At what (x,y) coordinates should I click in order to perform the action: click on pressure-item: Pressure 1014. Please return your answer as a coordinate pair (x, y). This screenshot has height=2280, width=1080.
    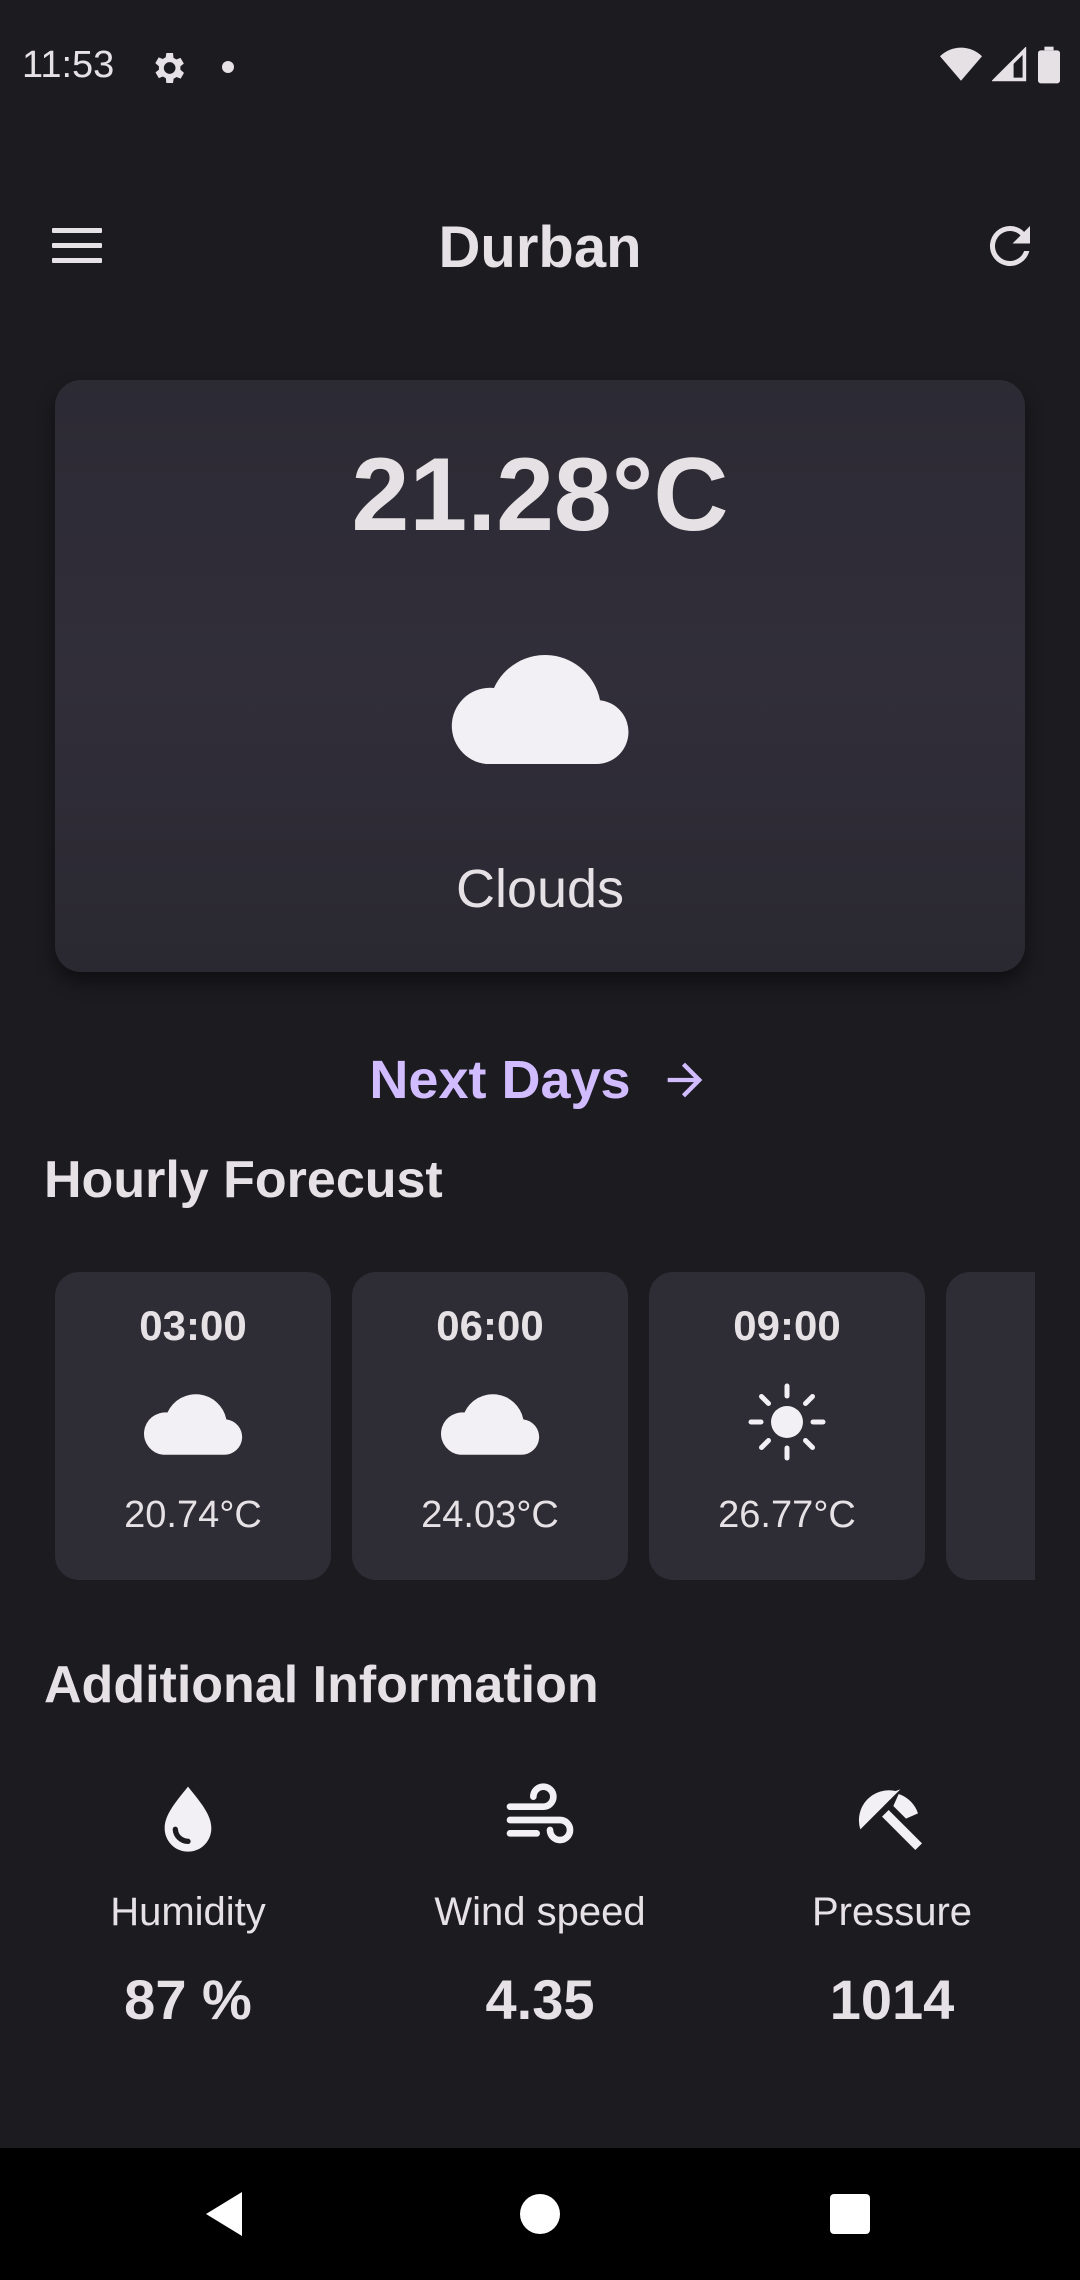
    Looking at the image, I should click on (892, 1906).